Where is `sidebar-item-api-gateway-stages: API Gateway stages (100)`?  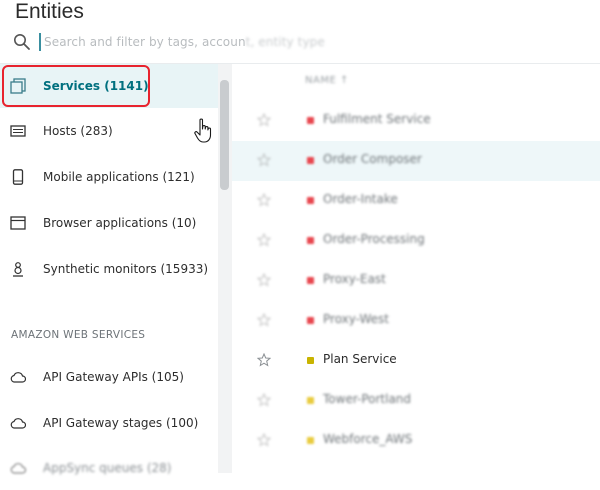 sidebar-item-api-gateway-stages: API Gateway stages (100) is located at coordinates (109, 423).